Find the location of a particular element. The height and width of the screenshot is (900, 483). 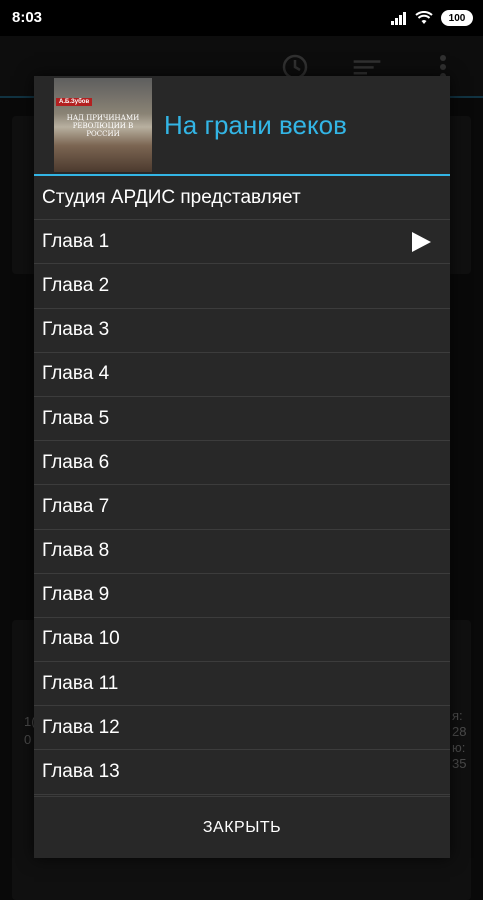

chapter-label: Глава 2 is located at coordinates (76, 285).